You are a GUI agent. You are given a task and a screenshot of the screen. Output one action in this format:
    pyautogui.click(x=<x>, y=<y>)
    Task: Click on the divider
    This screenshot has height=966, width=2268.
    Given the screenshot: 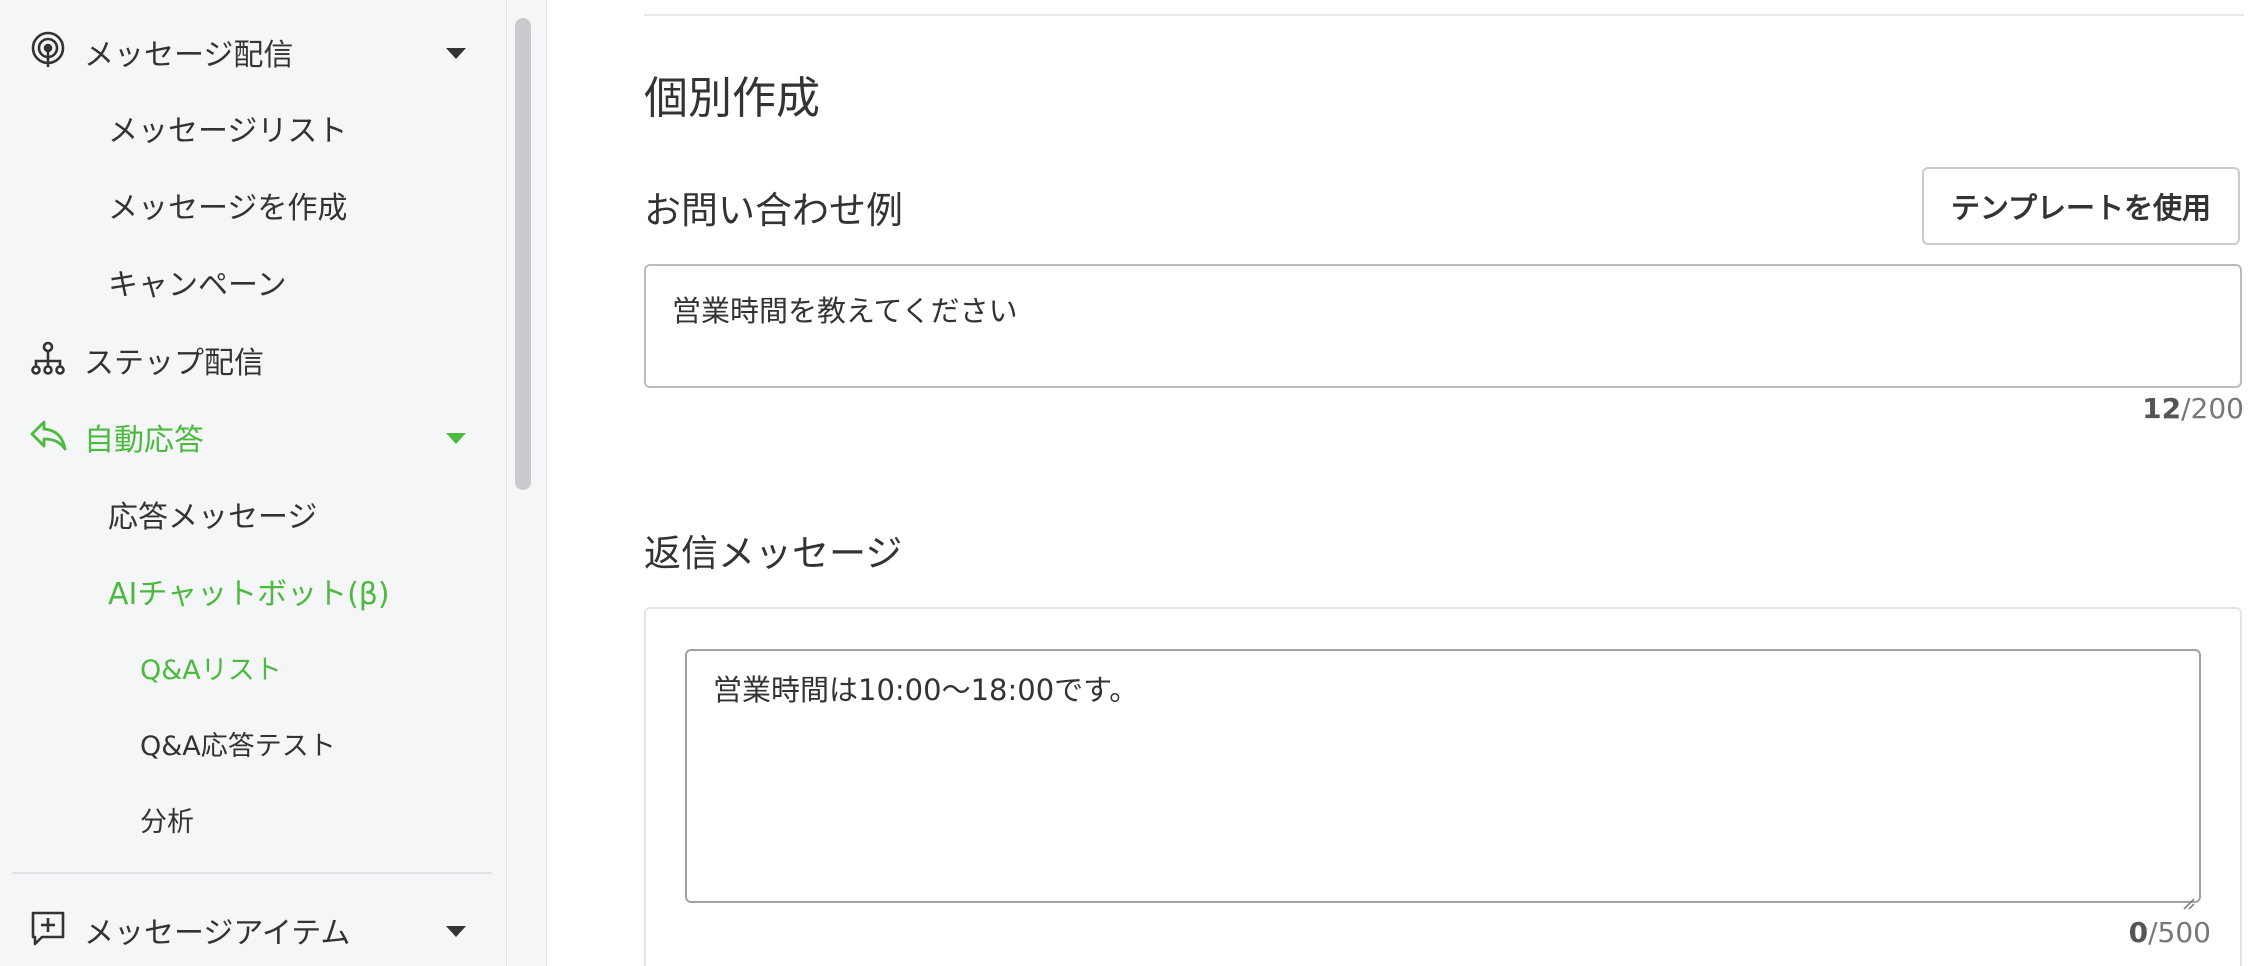 What is the action you would take?
    pyautogui.click(x=1444, y=15)
    